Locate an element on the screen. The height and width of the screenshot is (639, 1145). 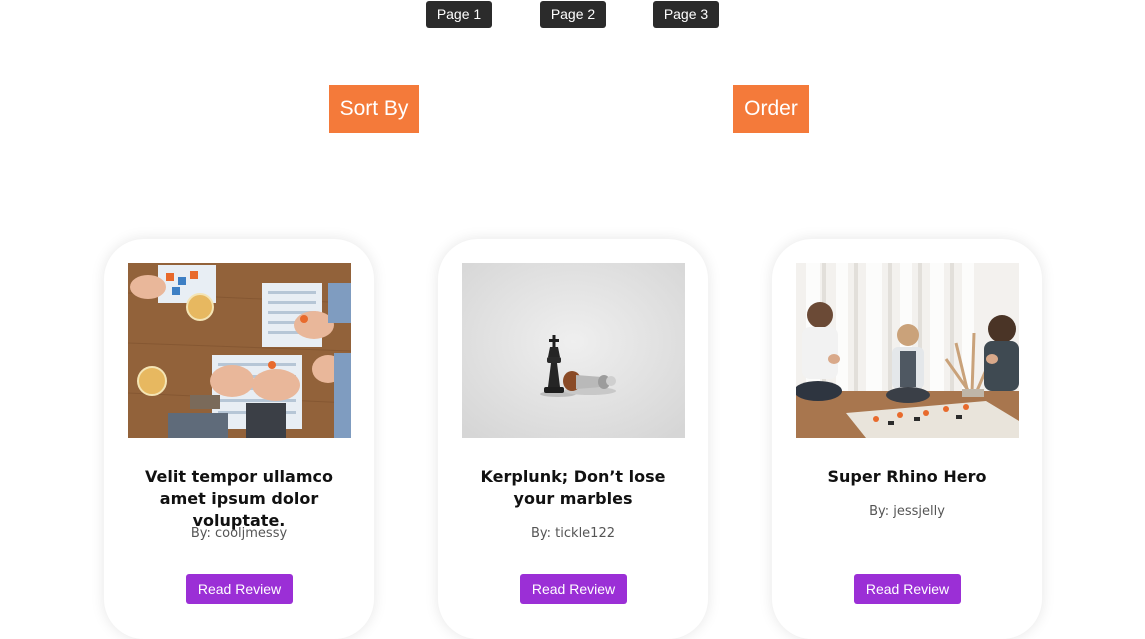
sort-by-button: Sort By is located at coordinates (374, 109).